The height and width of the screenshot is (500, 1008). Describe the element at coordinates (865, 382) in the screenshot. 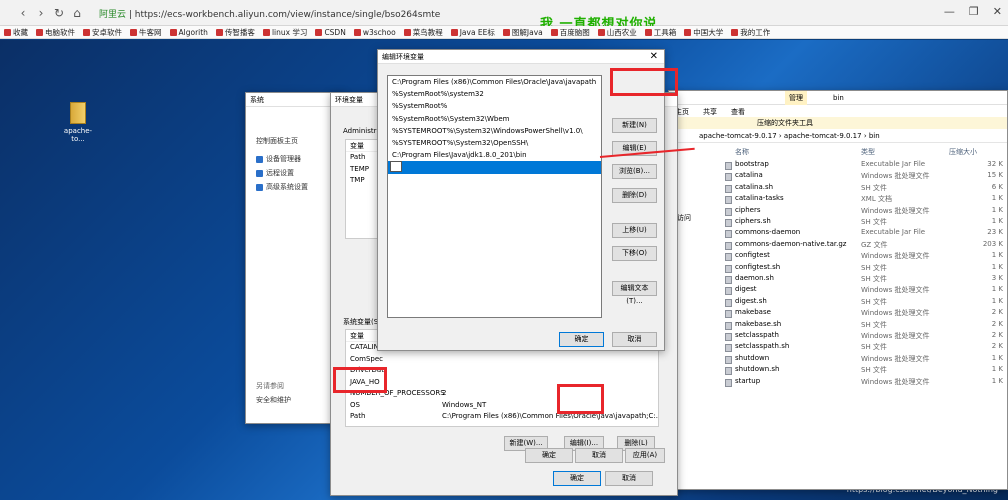

I see `file-row: startup Windows 批处理文件 1 K` at that location.